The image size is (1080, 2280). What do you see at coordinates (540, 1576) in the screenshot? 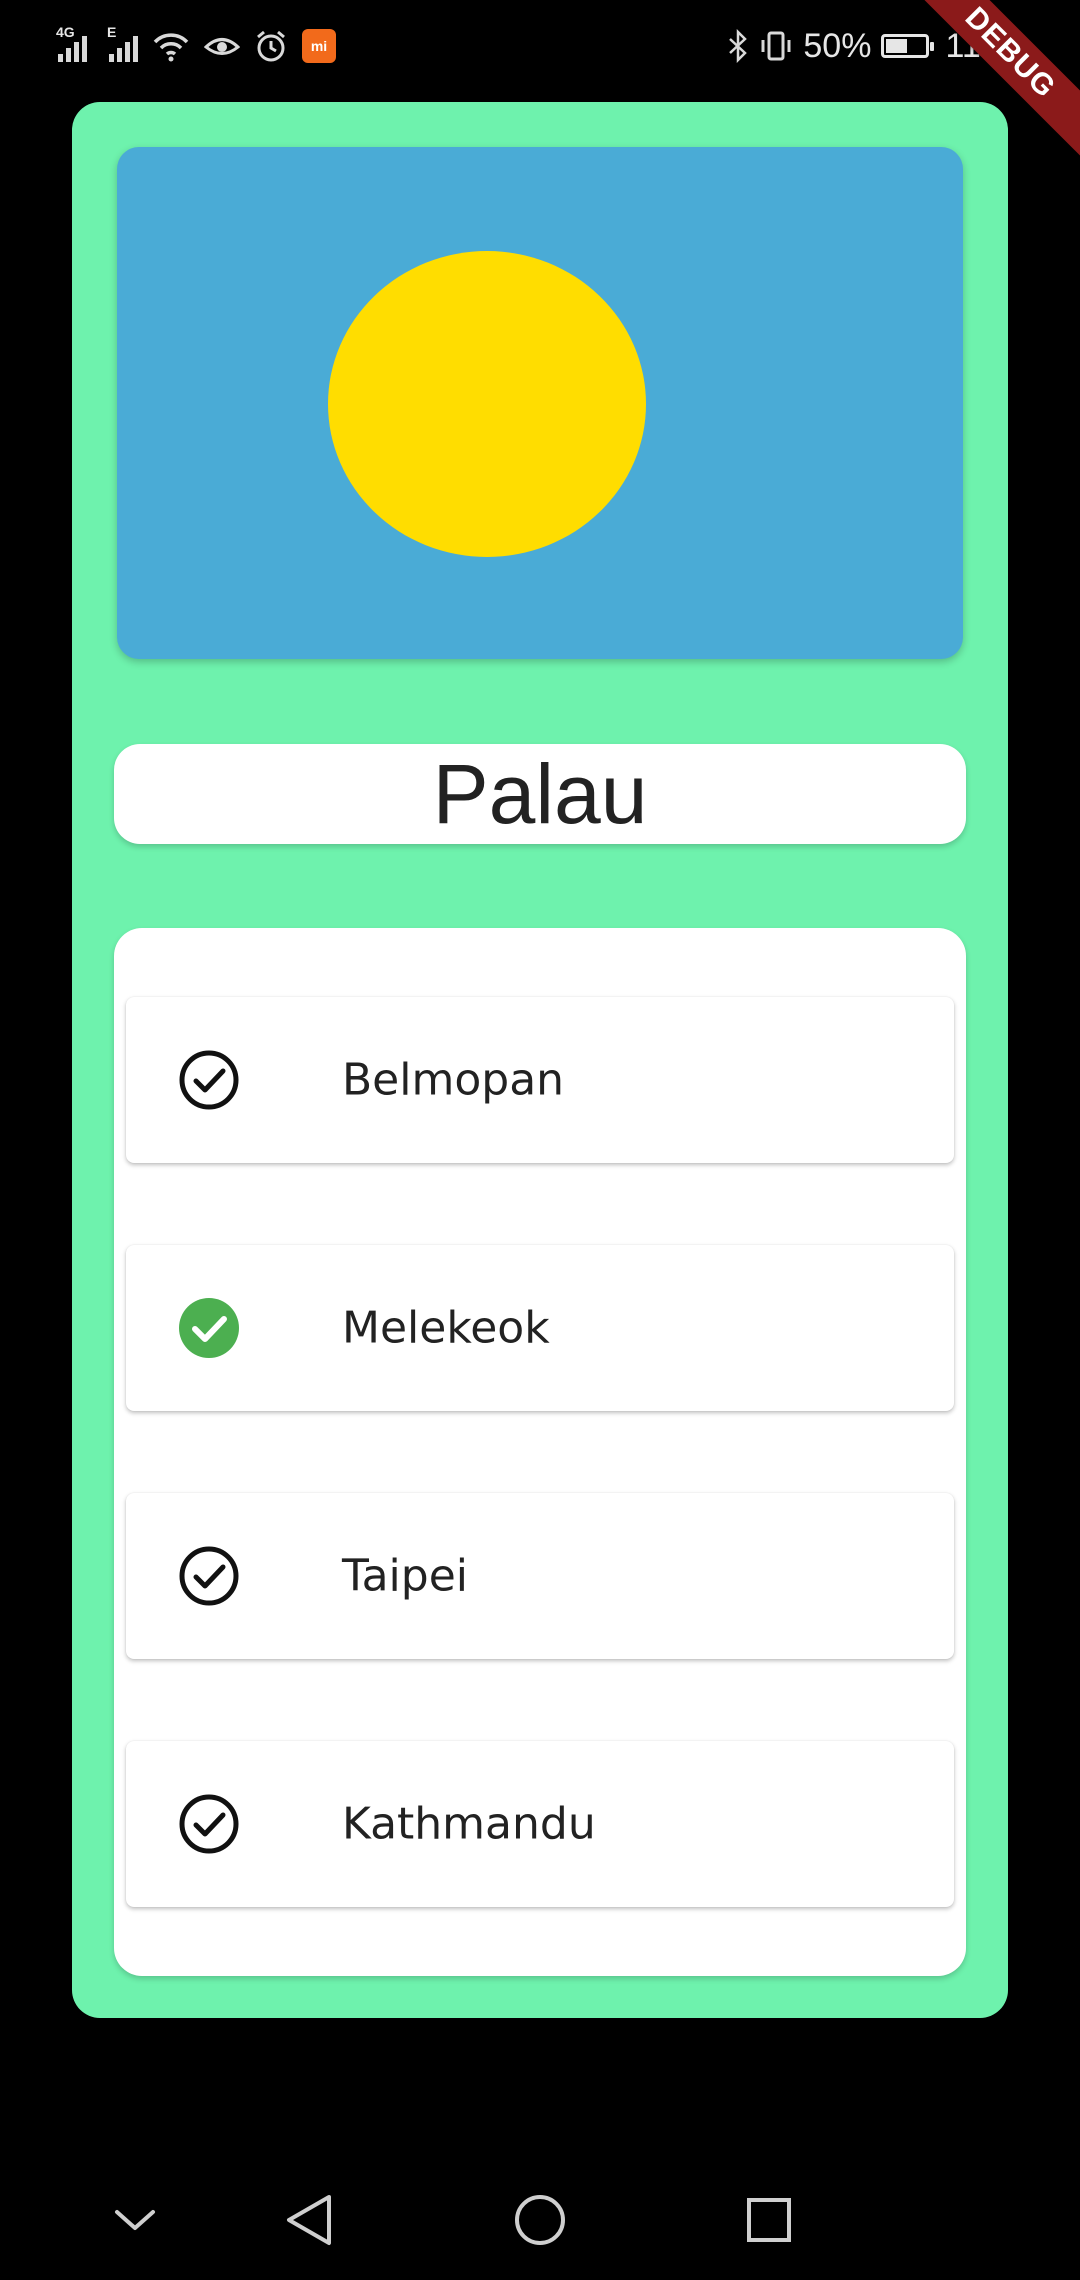
I see `answer-option: Taipei` at bounding box center [540, 1576].